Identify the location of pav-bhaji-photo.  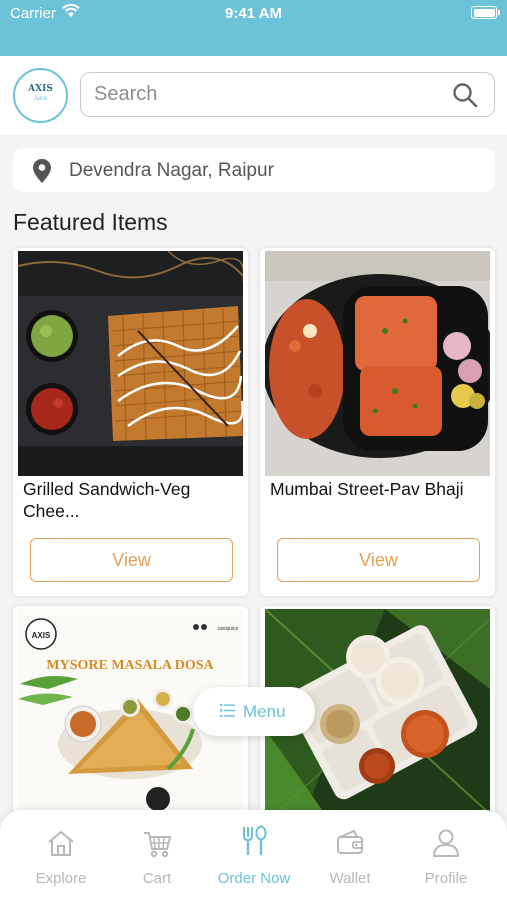
(377, 363).